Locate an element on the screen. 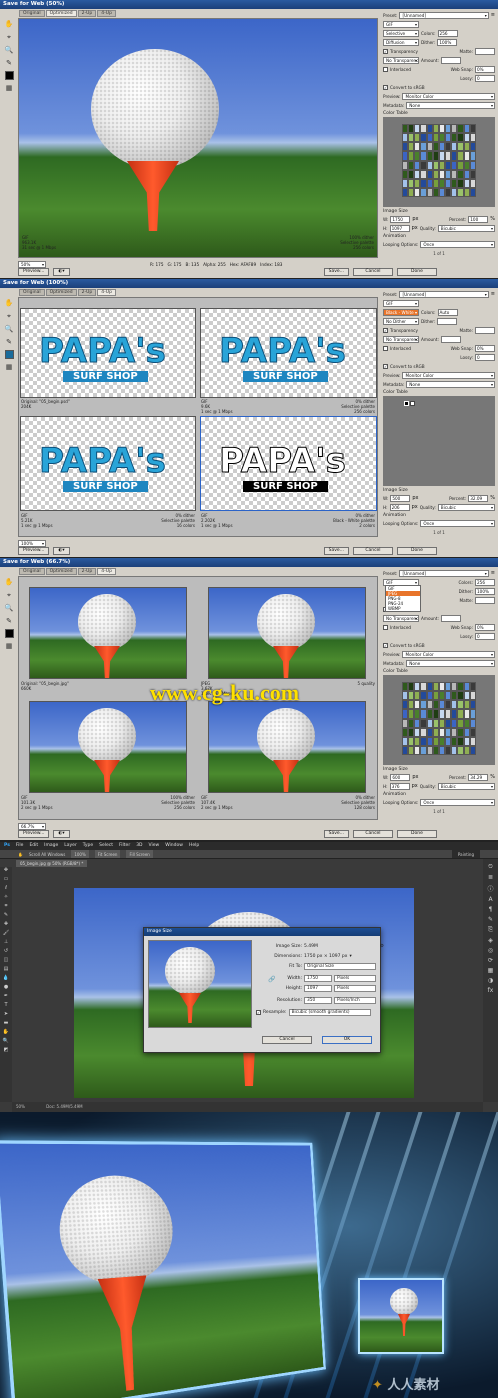  amount-input is located at coordinates (450, 618).